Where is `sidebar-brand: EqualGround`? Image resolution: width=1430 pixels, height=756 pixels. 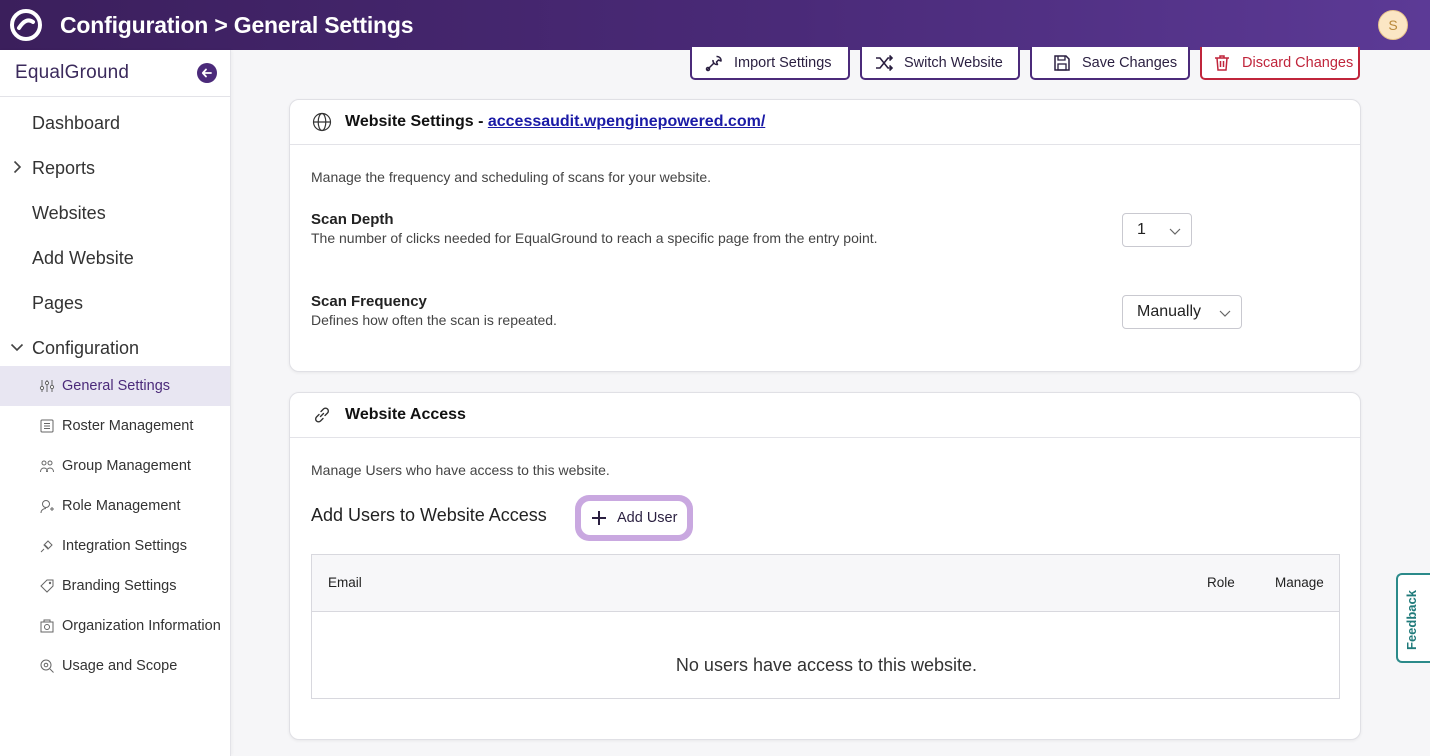 sidebar-brand: EqualGround is located at coordinates (115, 73).